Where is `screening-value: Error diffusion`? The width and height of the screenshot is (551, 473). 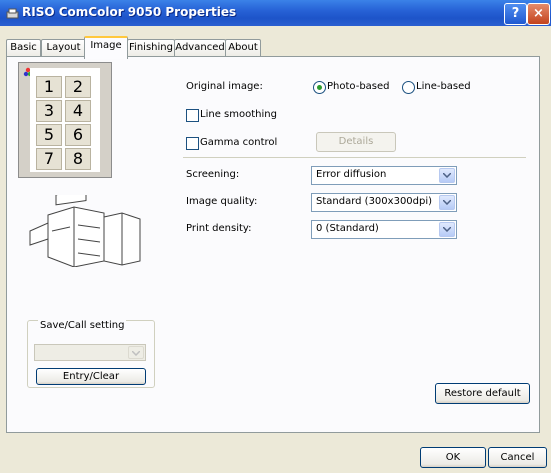 screening-value: Error diffusion is located at coordinates (351, 174).